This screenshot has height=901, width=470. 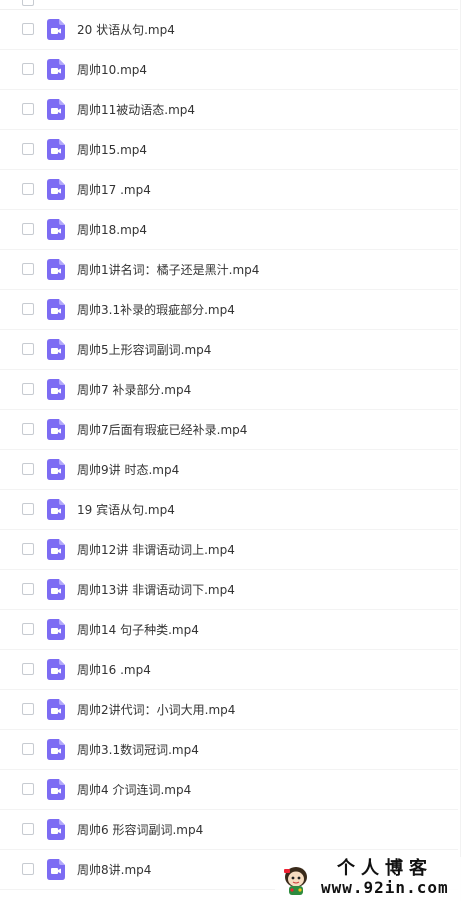 I want to click on file-row: 20 状语从句.mp4, so click(x=229, y=30).